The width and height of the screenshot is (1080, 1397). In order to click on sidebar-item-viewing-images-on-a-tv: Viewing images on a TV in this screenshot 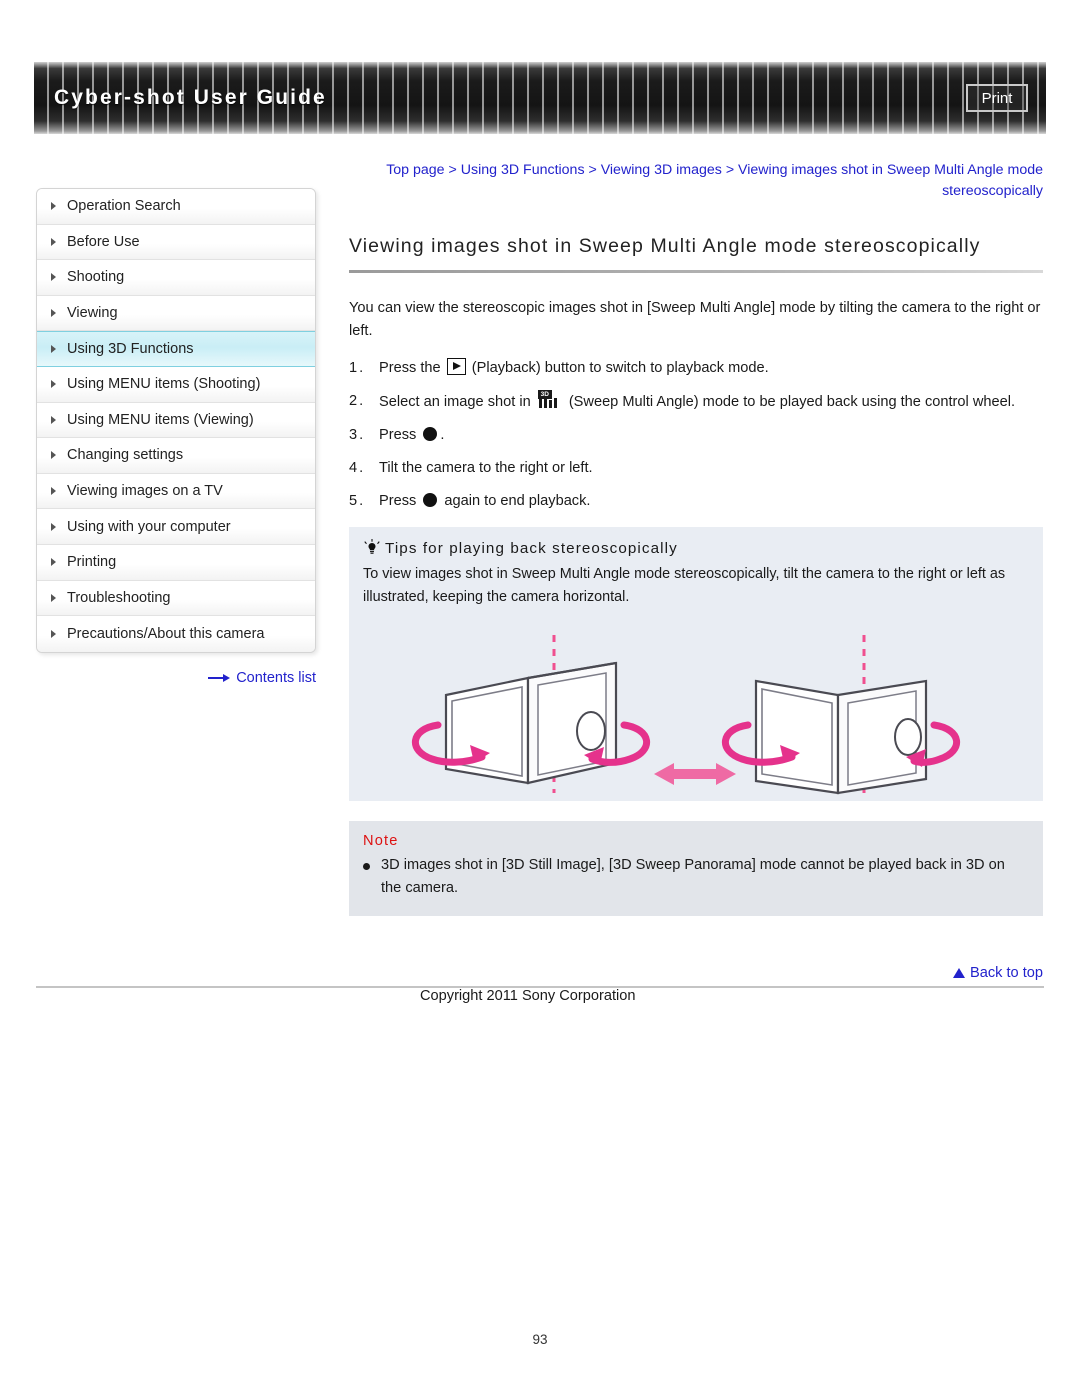, I will do `click(176, 491)`.